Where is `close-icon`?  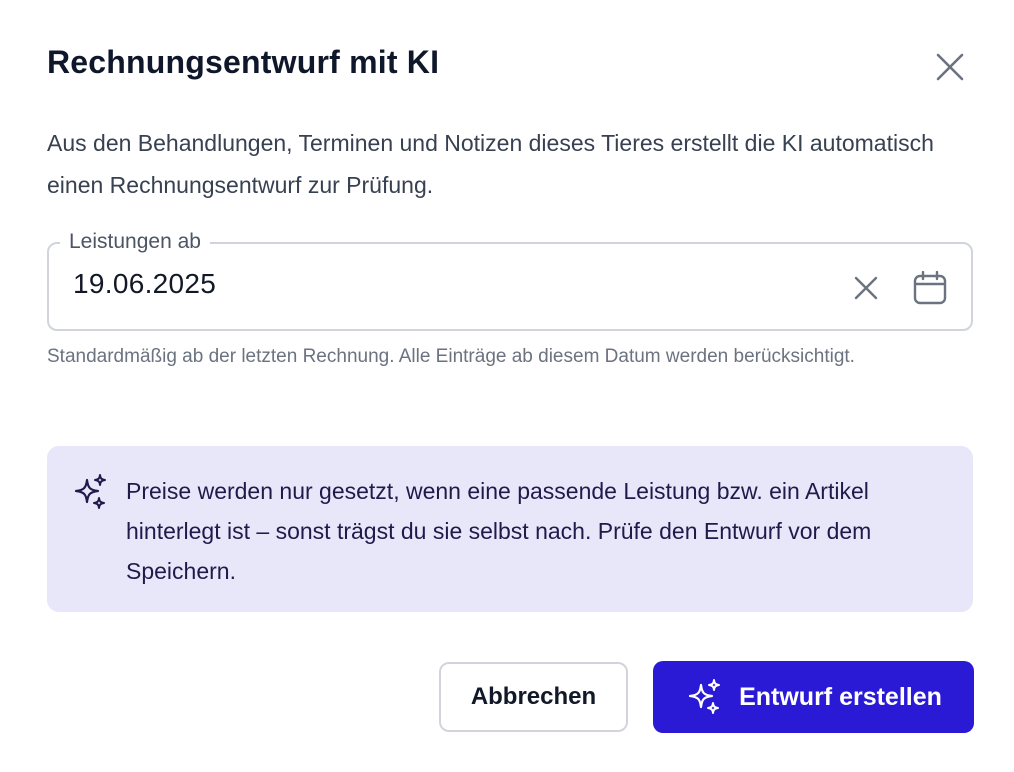 close-icon is located at coordinates (950, 67).